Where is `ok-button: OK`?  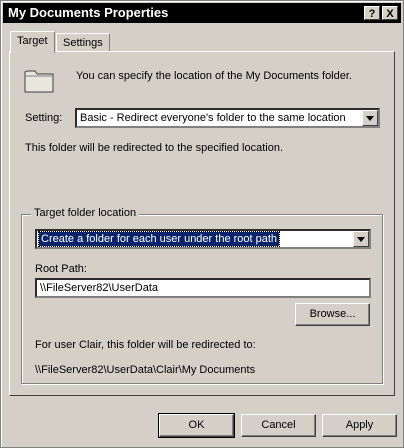 ok-button: OK is located at coordinates (196, 425).